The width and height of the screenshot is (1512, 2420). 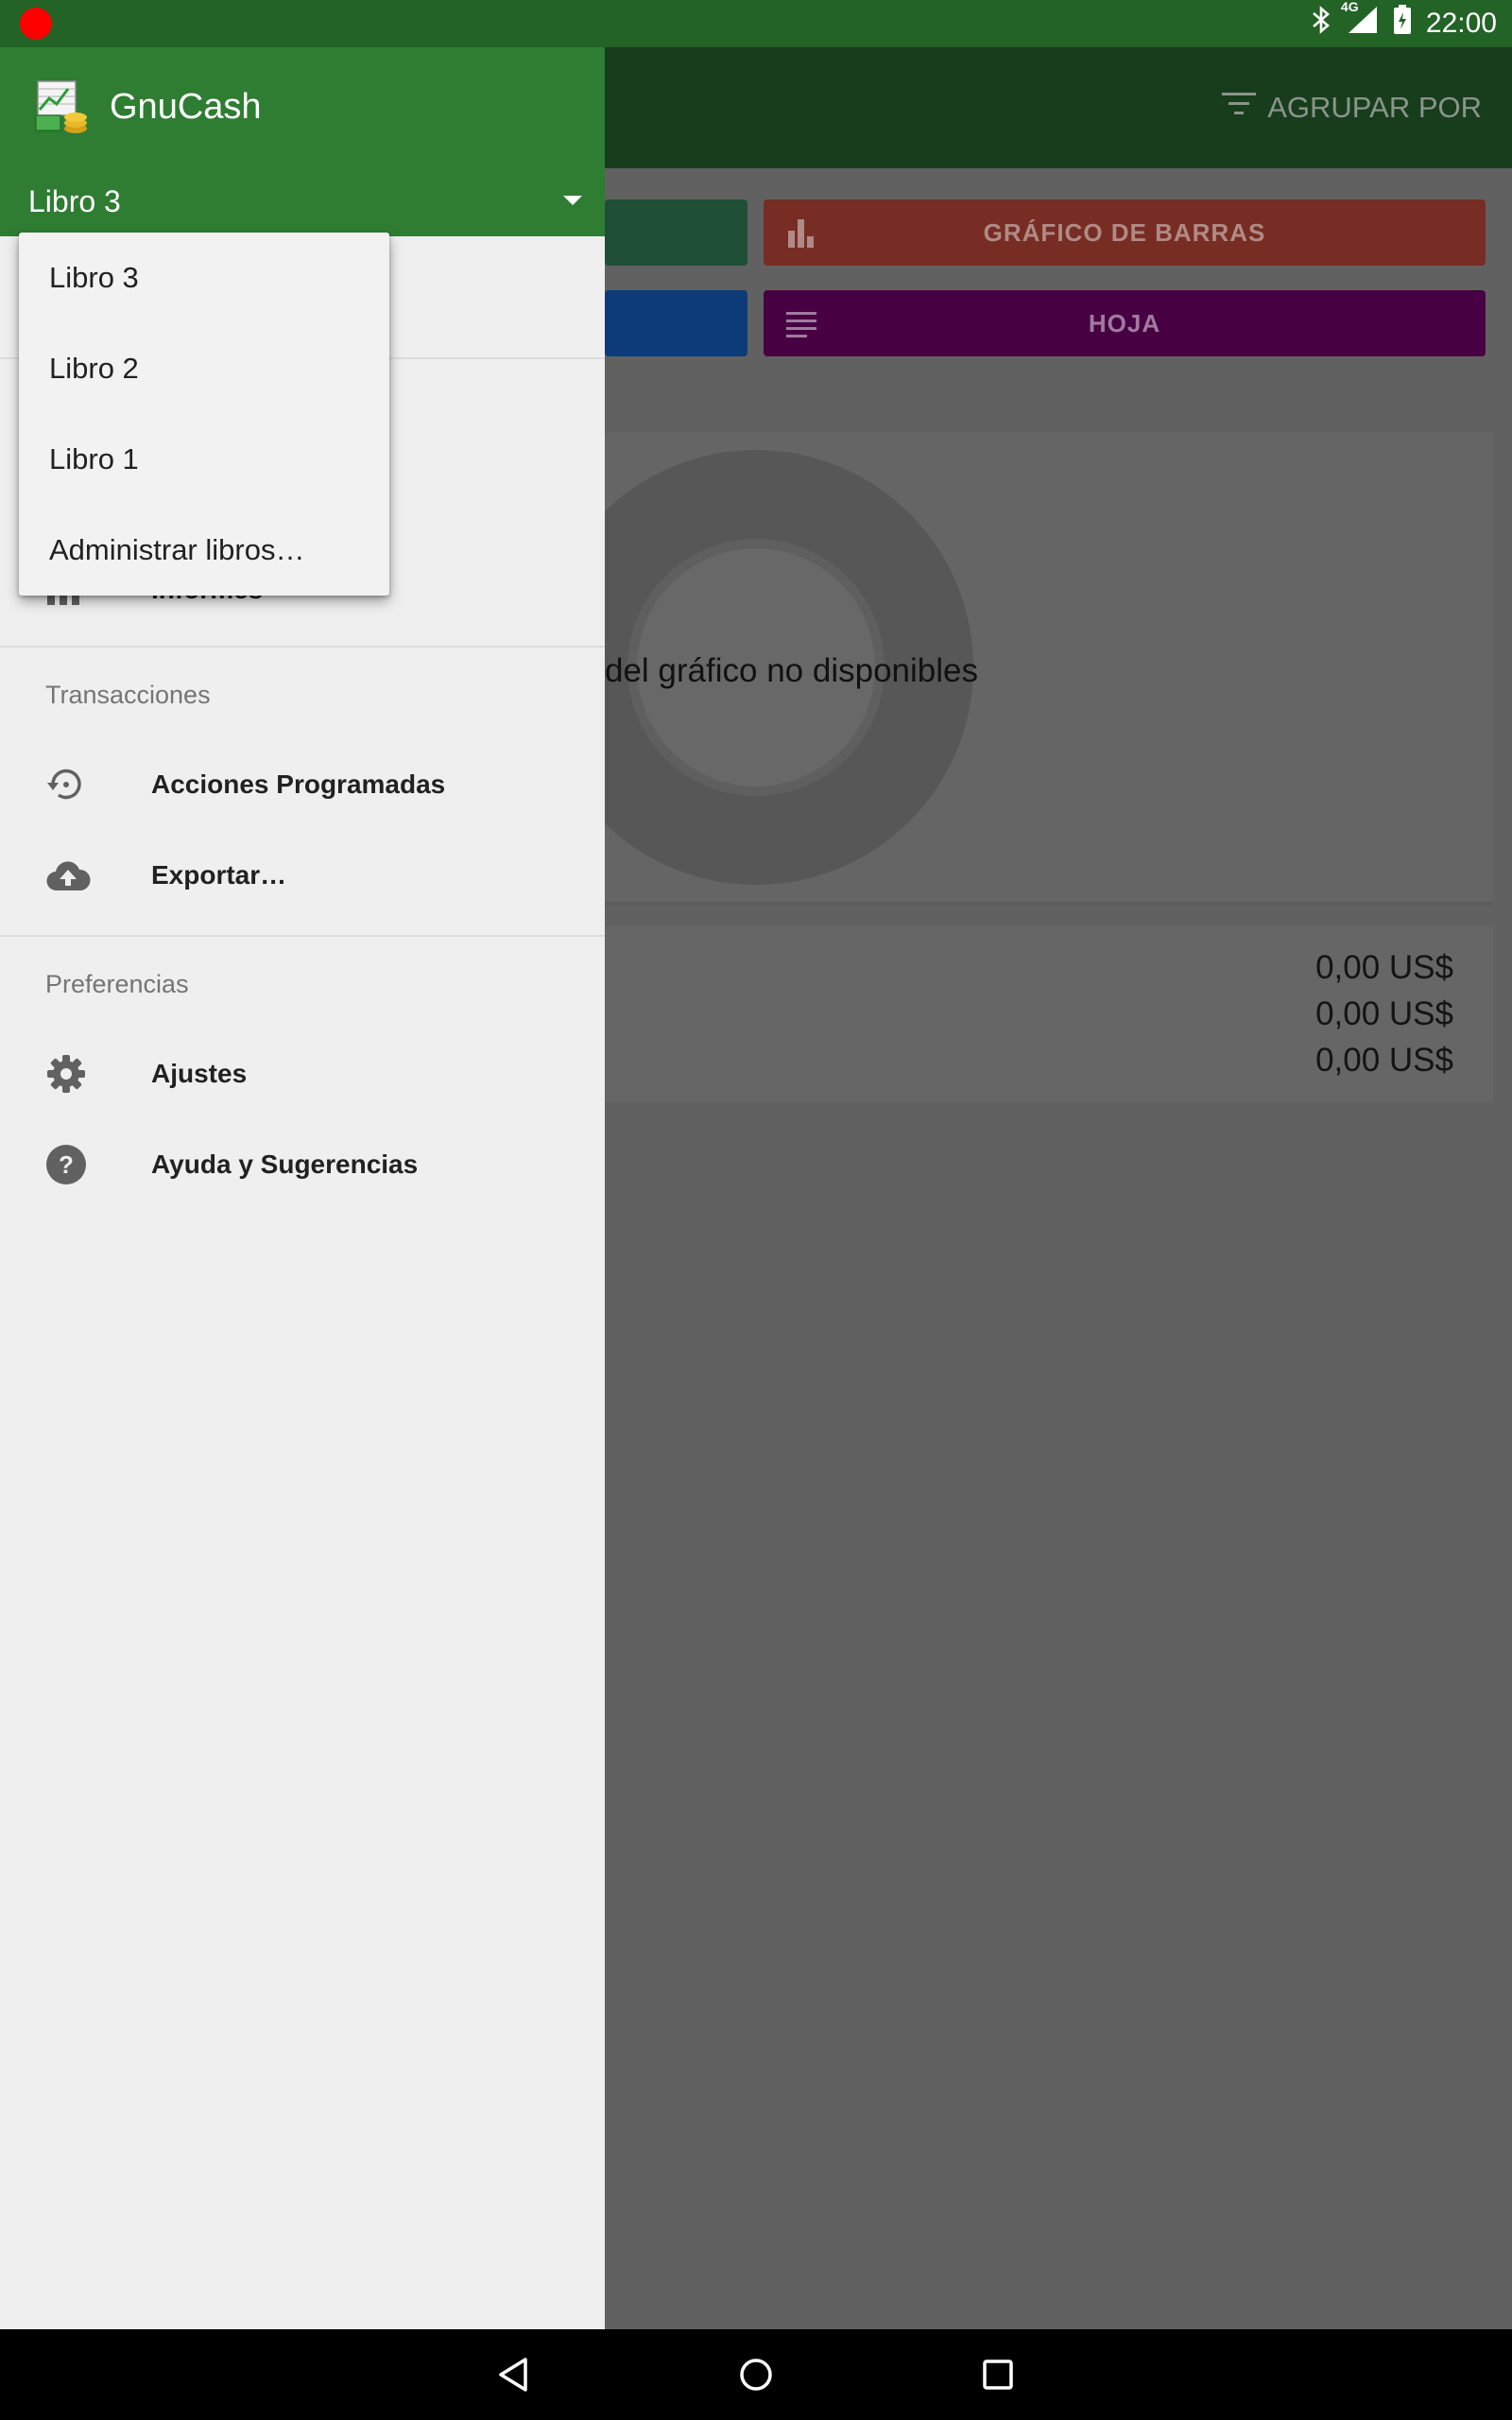 I want to click on recents-button, so click(x=998, y=2374).